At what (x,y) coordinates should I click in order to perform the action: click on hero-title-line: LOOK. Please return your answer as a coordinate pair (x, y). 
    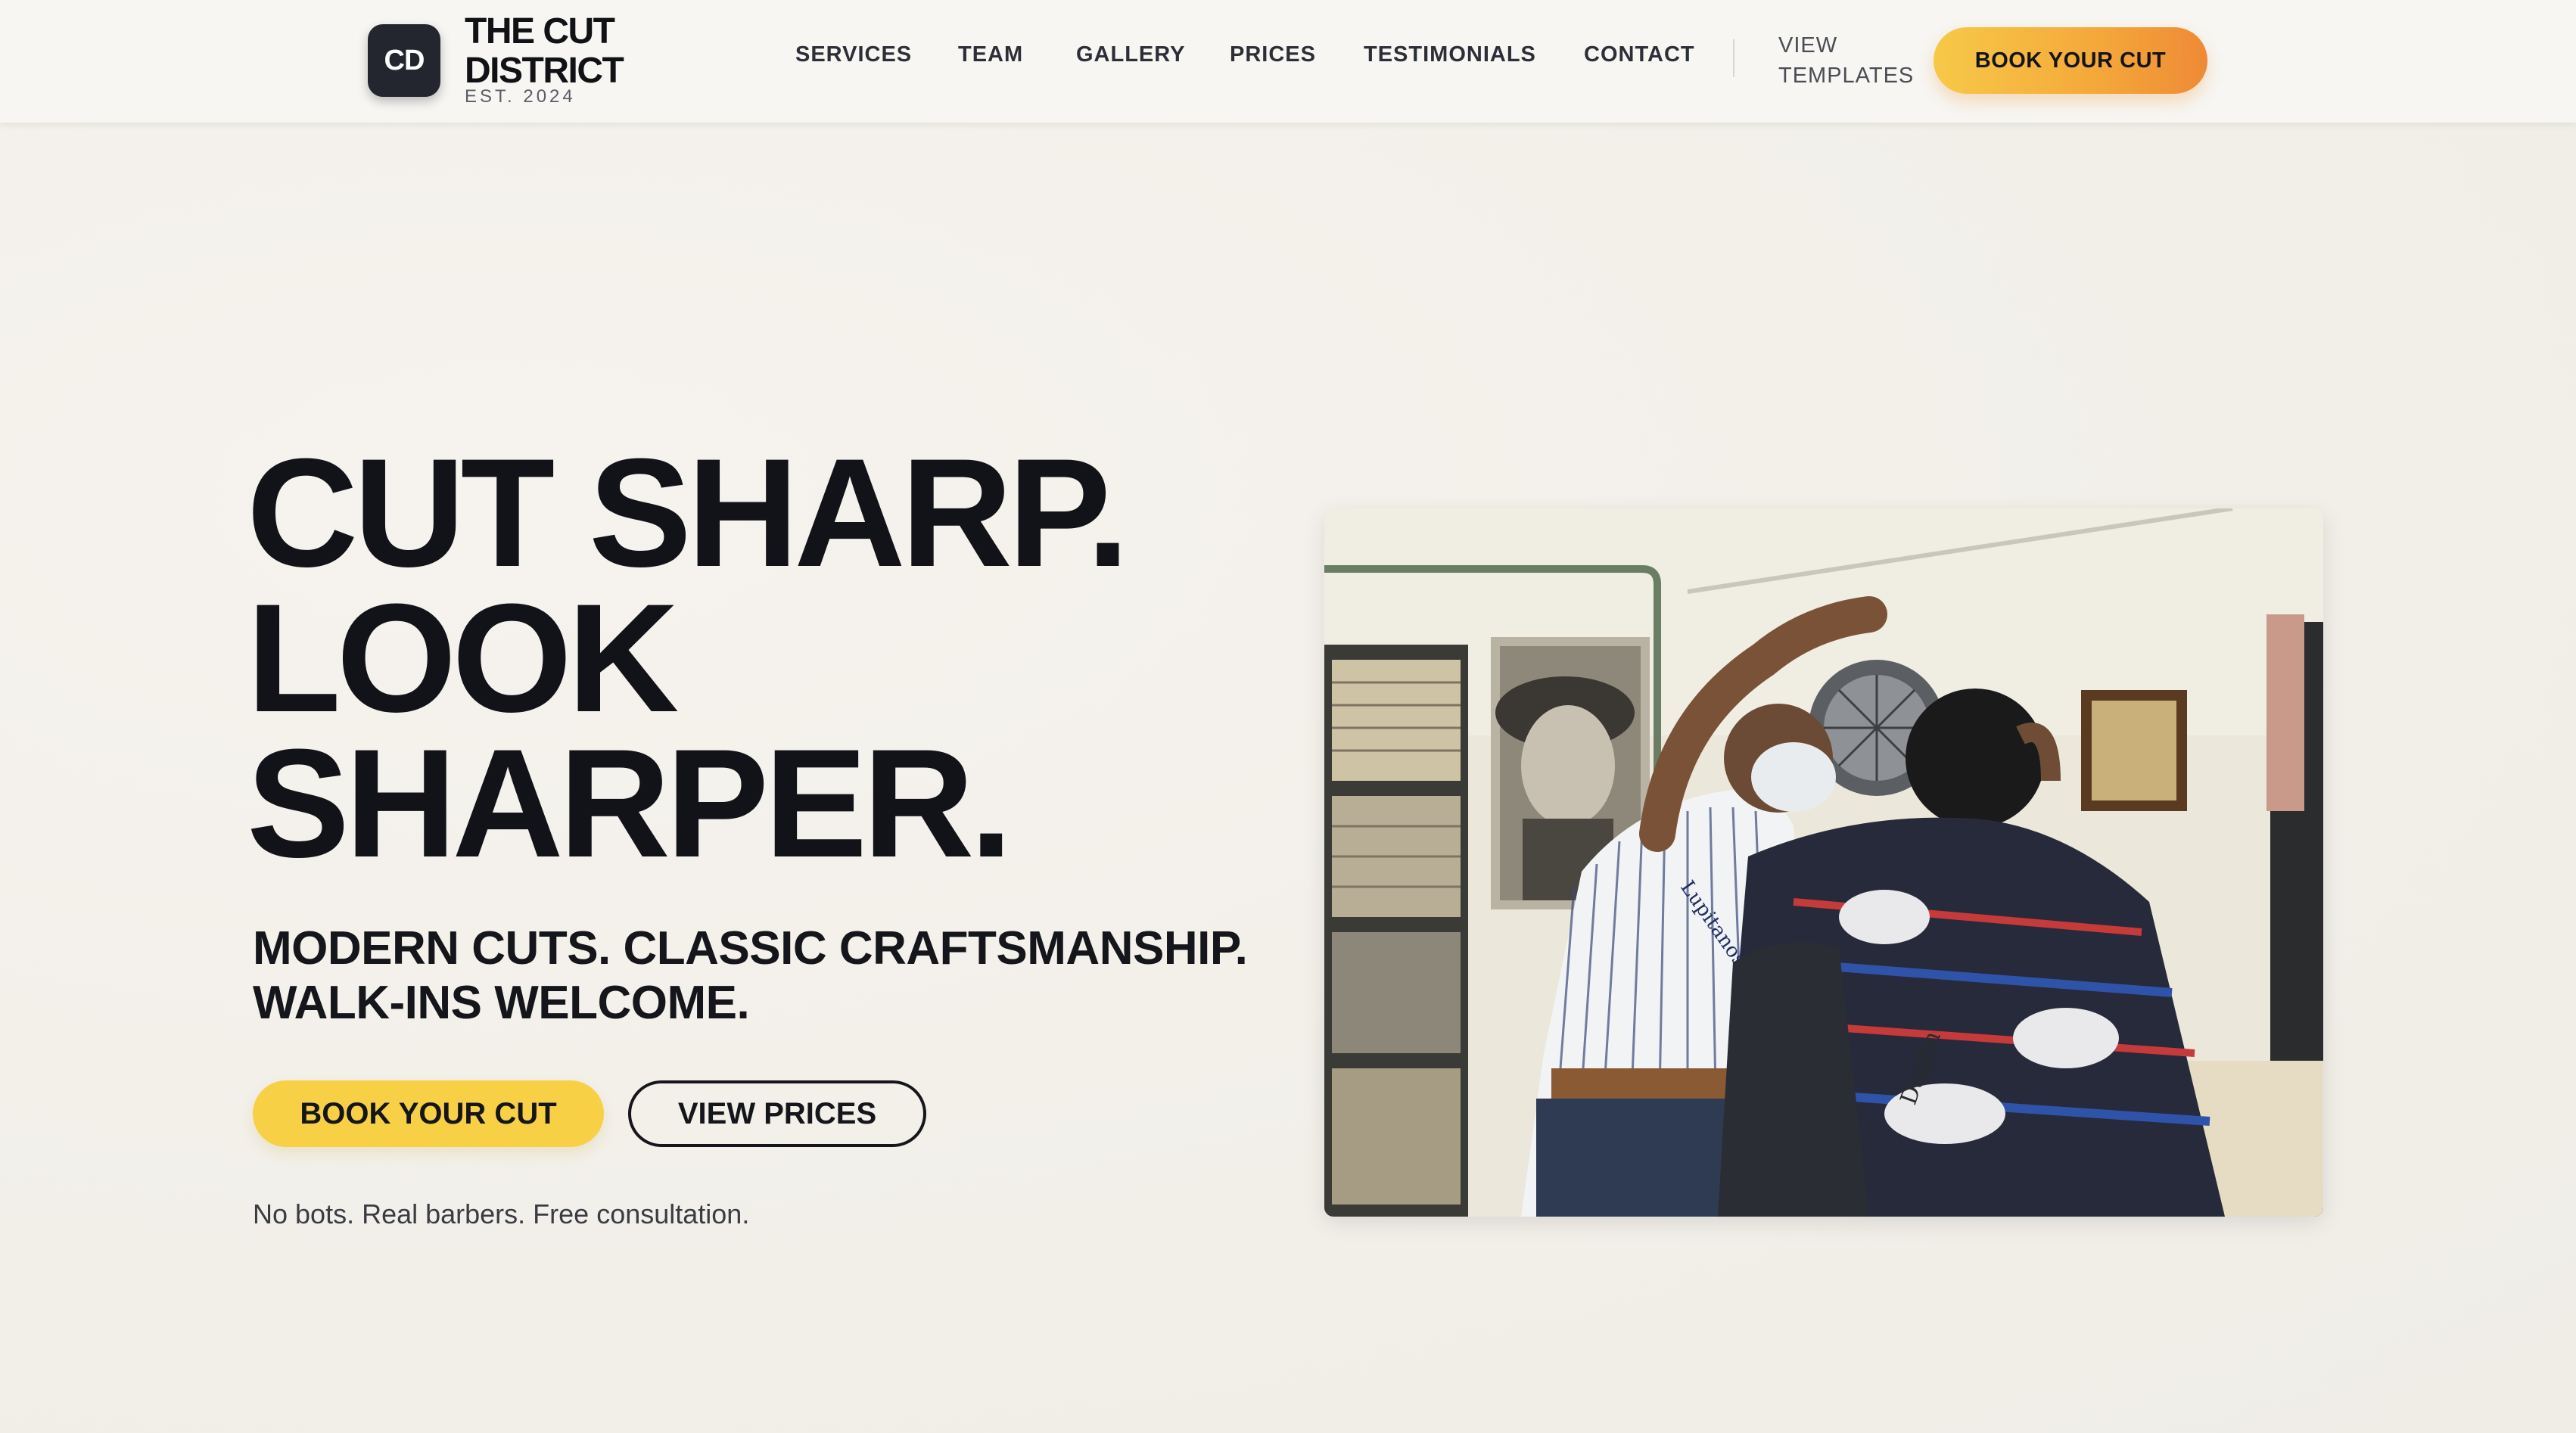
    Looking at the image, I should click on (463, 658).